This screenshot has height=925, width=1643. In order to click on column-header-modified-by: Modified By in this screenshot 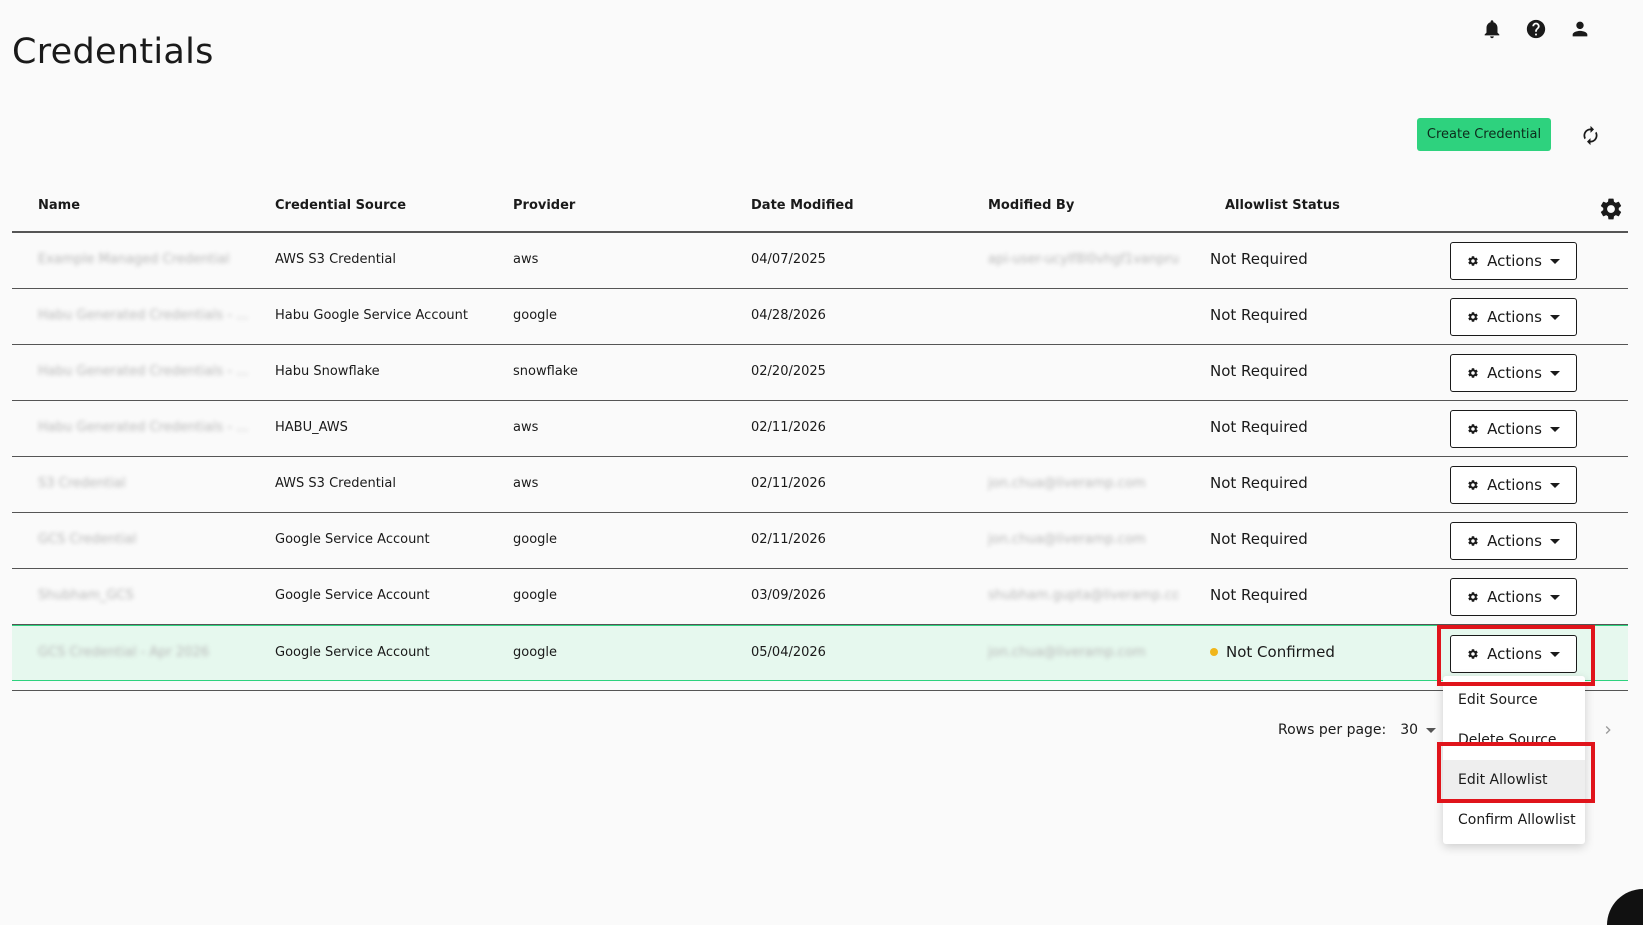, I will do `click(1031, 205)`.